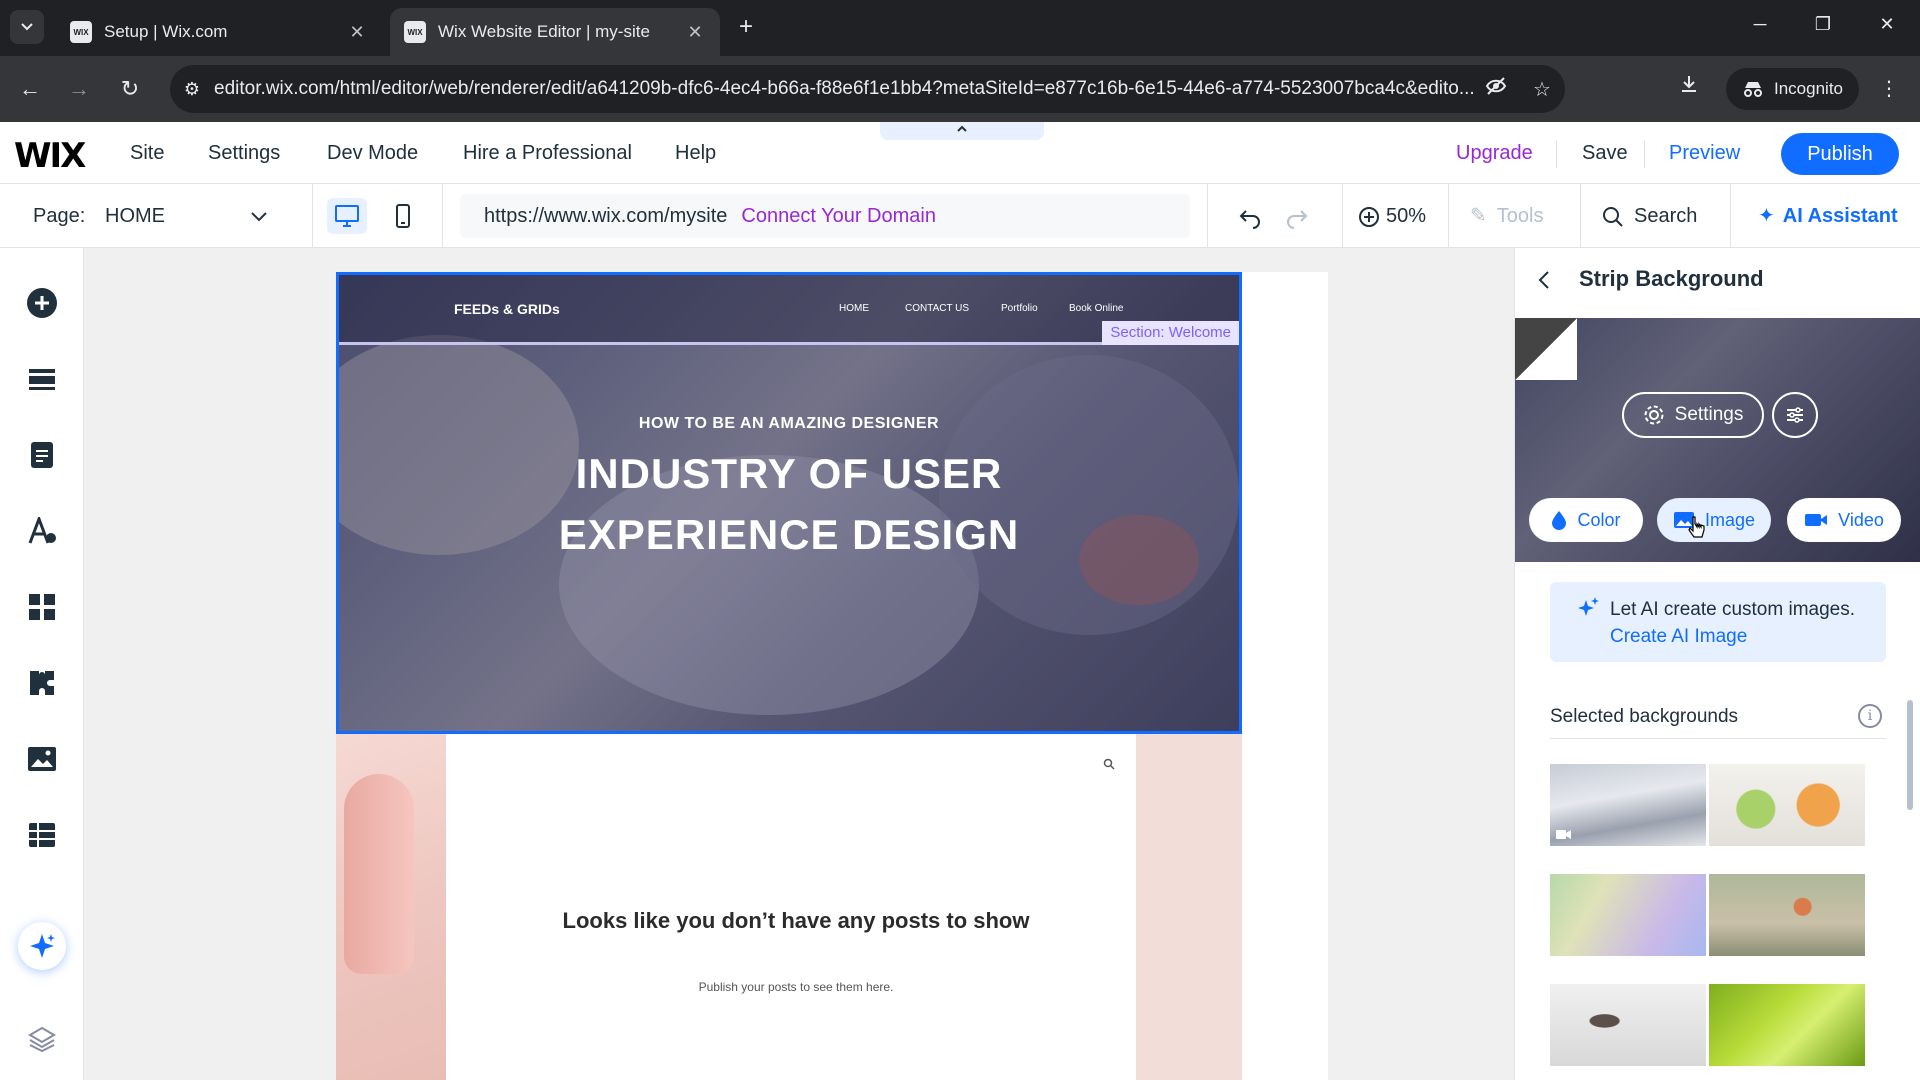 This screenshot has width=1920, height=1080. I want to click on tab-title: Wix Website Editor | my-site, so click(544, 31).